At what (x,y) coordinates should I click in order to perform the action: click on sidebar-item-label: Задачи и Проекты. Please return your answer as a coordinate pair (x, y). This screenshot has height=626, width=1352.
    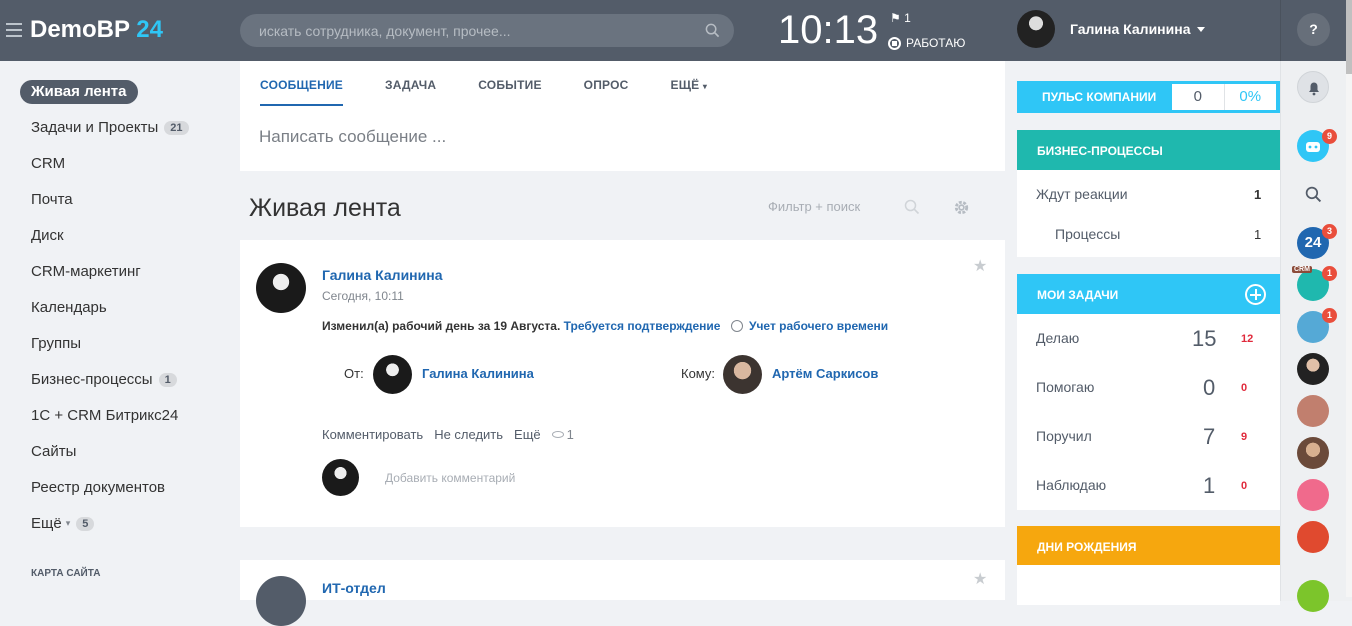
    Looking at the image, I should click on (95, 127).